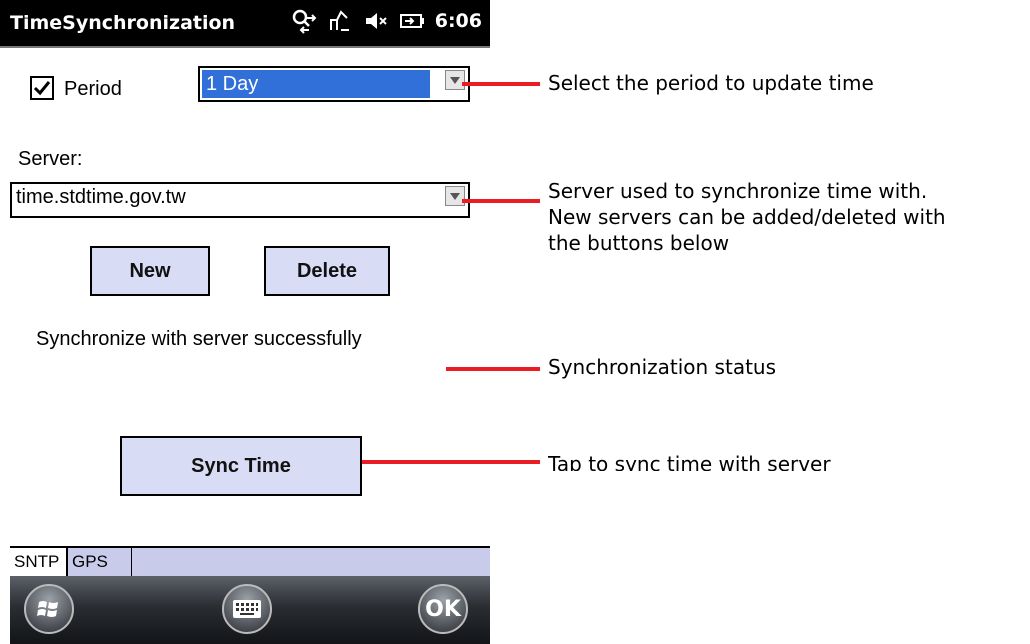  What do you see at coordinates (451, 462) in the screenshot?
I see `callout-line-sync` at bounding box center [451, 462].